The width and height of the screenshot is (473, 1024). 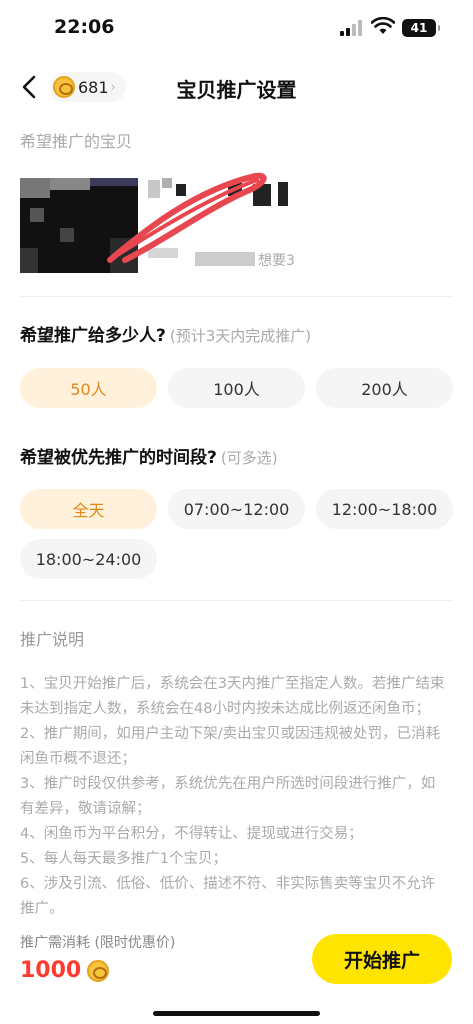 I want to click on time-question-text: 希望被优先推广的时间段?, so click(x=118, y=458).